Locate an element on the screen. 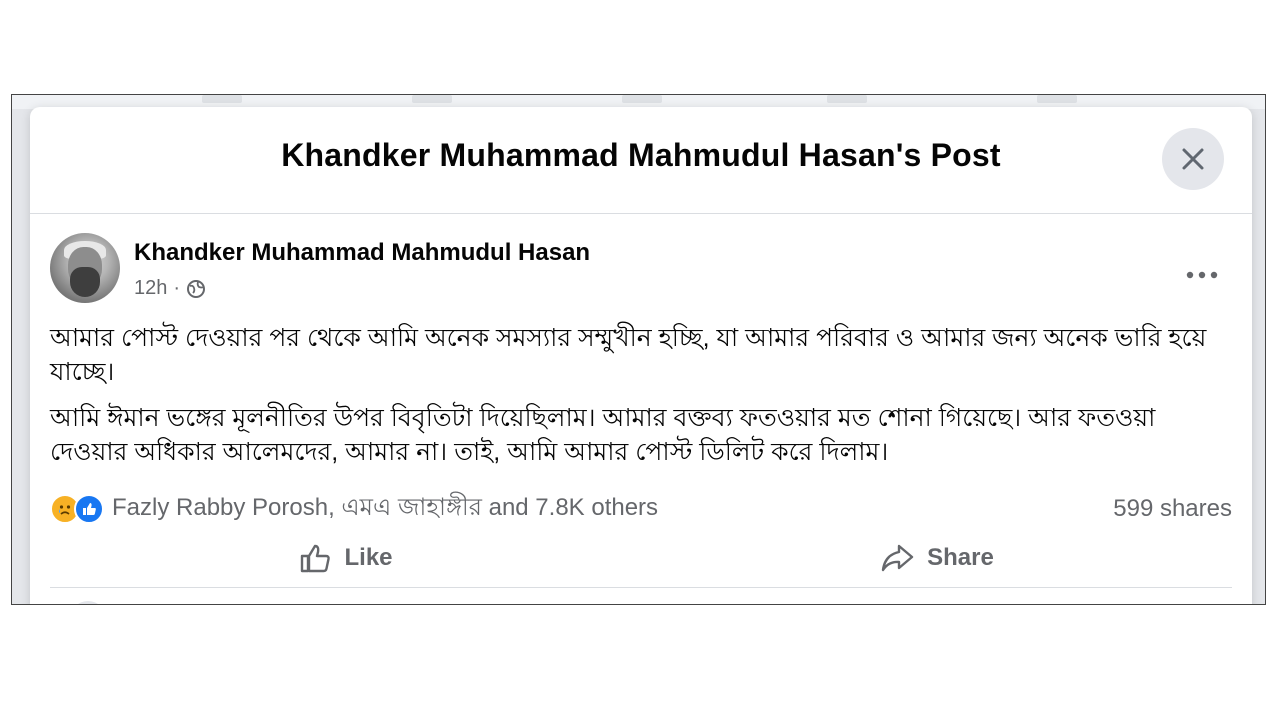 Image resolution: width=1280 pixels, height=720 pixels. globe-icon is located at coordinates (196, 289).